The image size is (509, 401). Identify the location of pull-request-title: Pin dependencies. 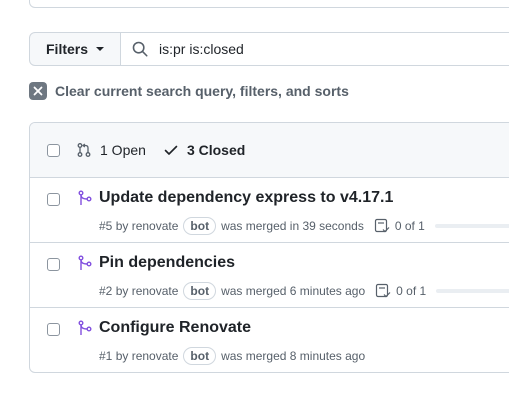
(167, 263).